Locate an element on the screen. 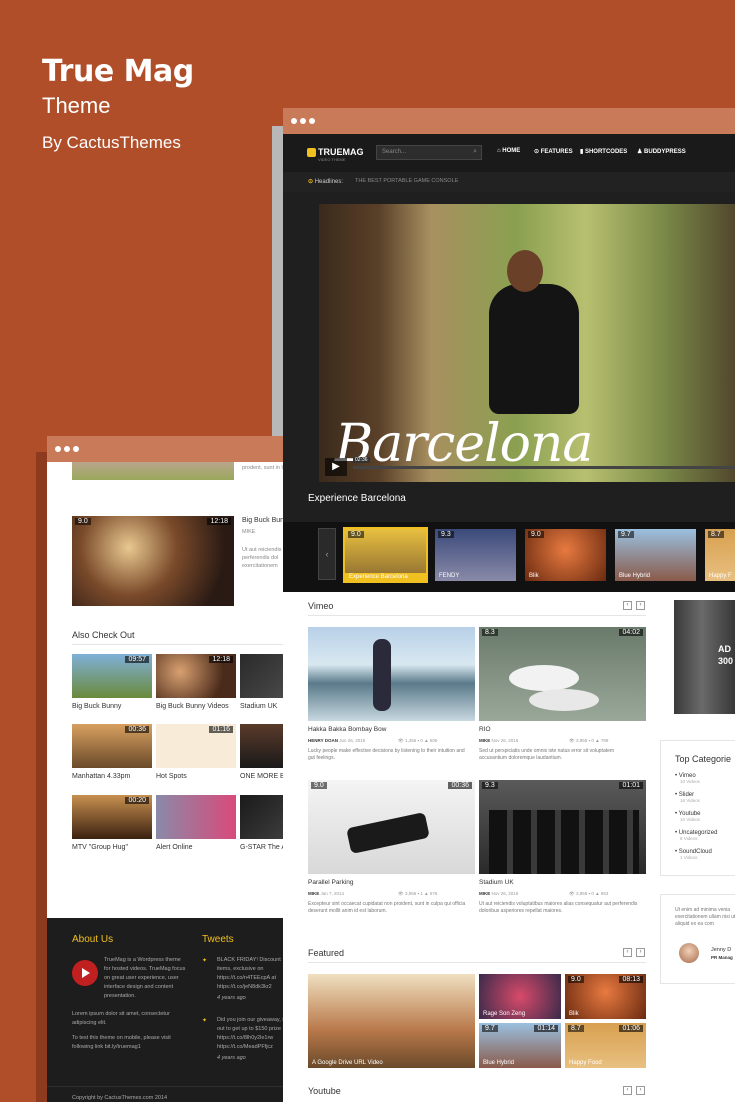 This screenshot has width=735, height=1102. site-logo: TRUEMAG VIDEO THEME is located at coordinates (335, 154).